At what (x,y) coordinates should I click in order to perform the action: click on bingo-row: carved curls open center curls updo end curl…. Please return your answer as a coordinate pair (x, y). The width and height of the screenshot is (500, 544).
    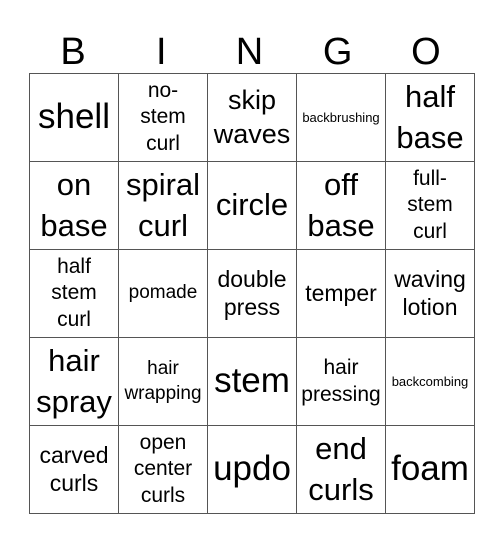
    Looking at the image, I should click on (252, 469).